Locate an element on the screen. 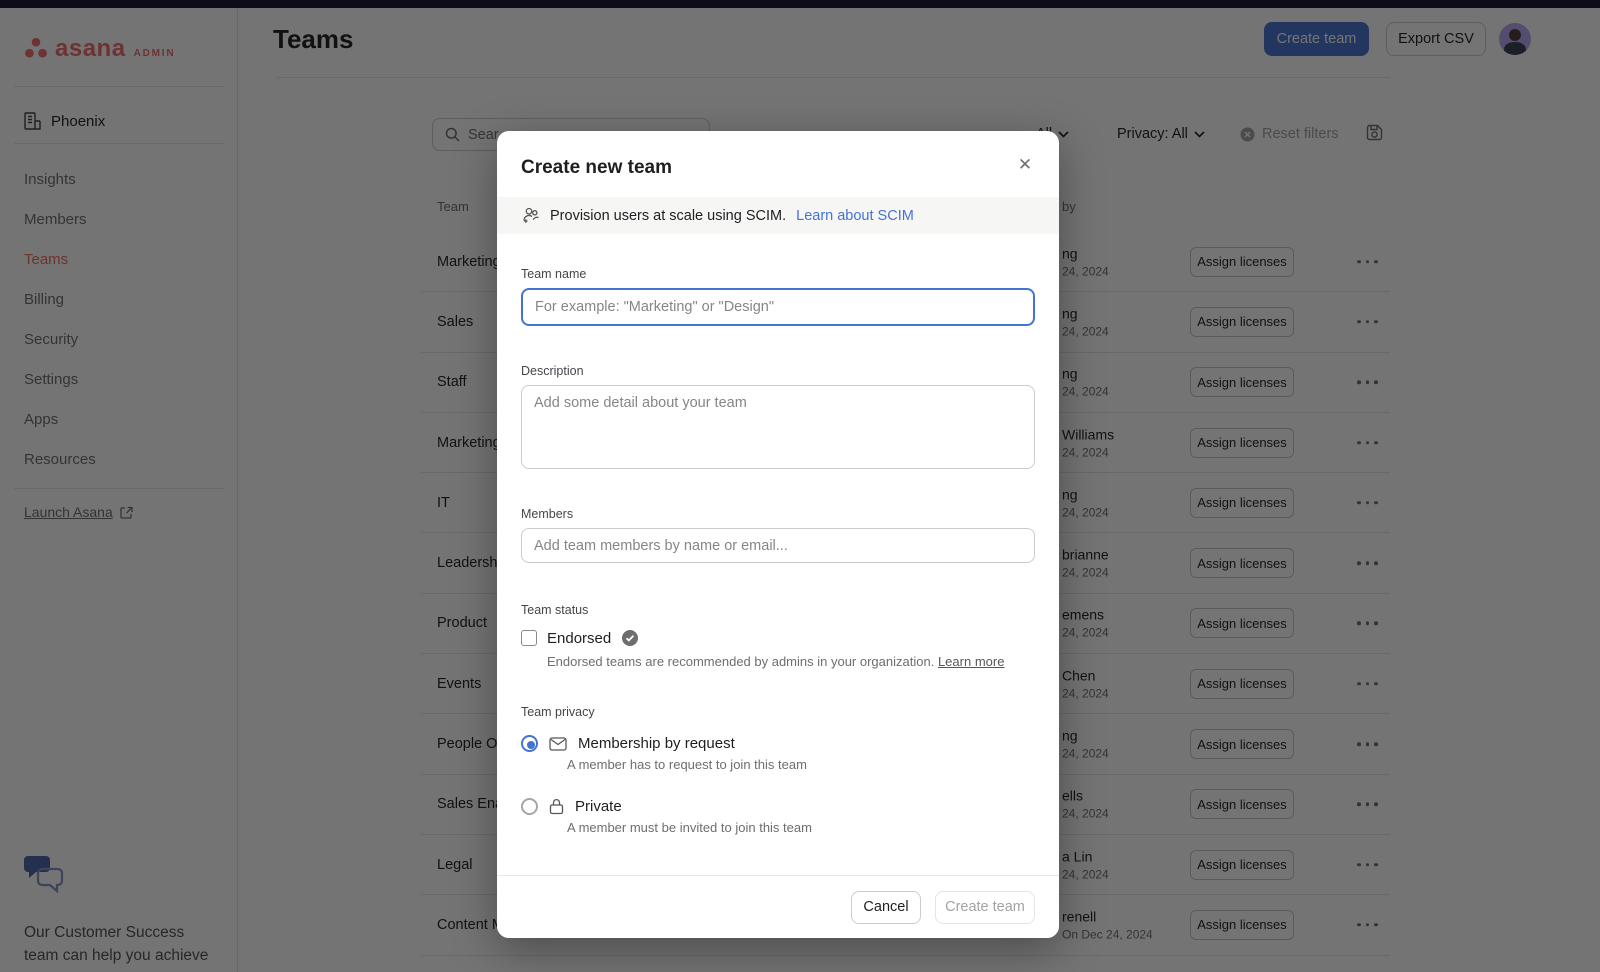 This screenshot has width=1600, height=972. team-privacy-label: Team privacy is located at coordinates (558, 712).